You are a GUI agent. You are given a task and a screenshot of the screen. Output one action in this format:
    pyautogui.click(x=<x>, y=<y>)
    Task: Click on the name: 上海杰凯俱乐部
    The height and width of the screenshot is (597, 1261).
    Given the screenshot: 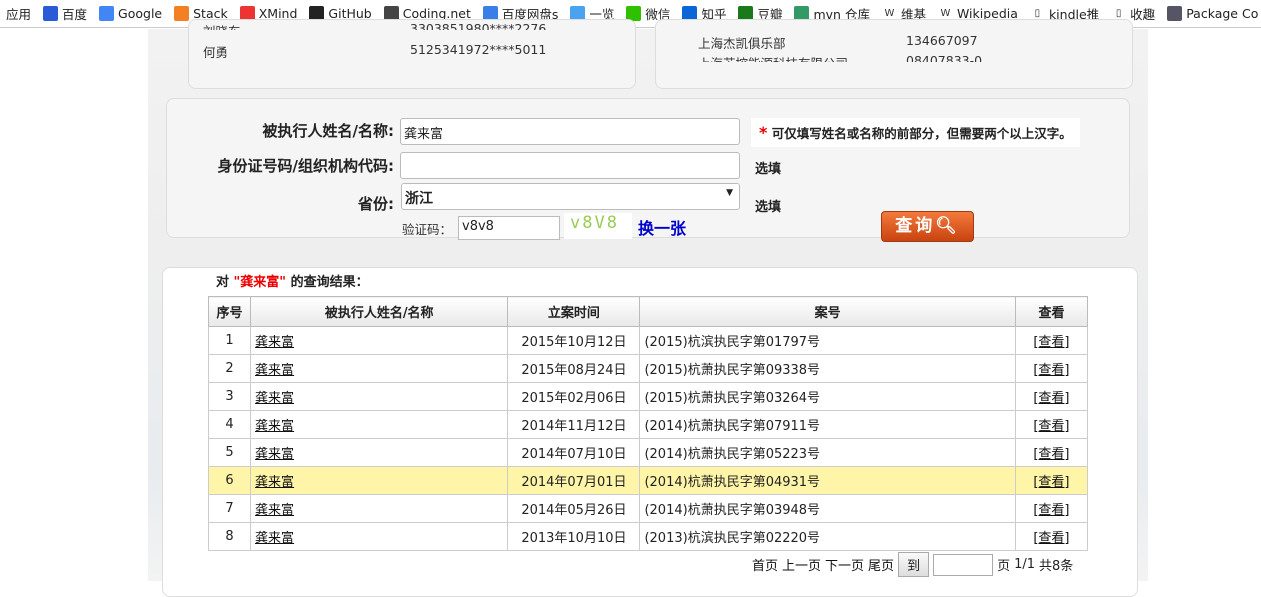 What is the action you would take?
    pyautogui.click(x=742, y=43)
    